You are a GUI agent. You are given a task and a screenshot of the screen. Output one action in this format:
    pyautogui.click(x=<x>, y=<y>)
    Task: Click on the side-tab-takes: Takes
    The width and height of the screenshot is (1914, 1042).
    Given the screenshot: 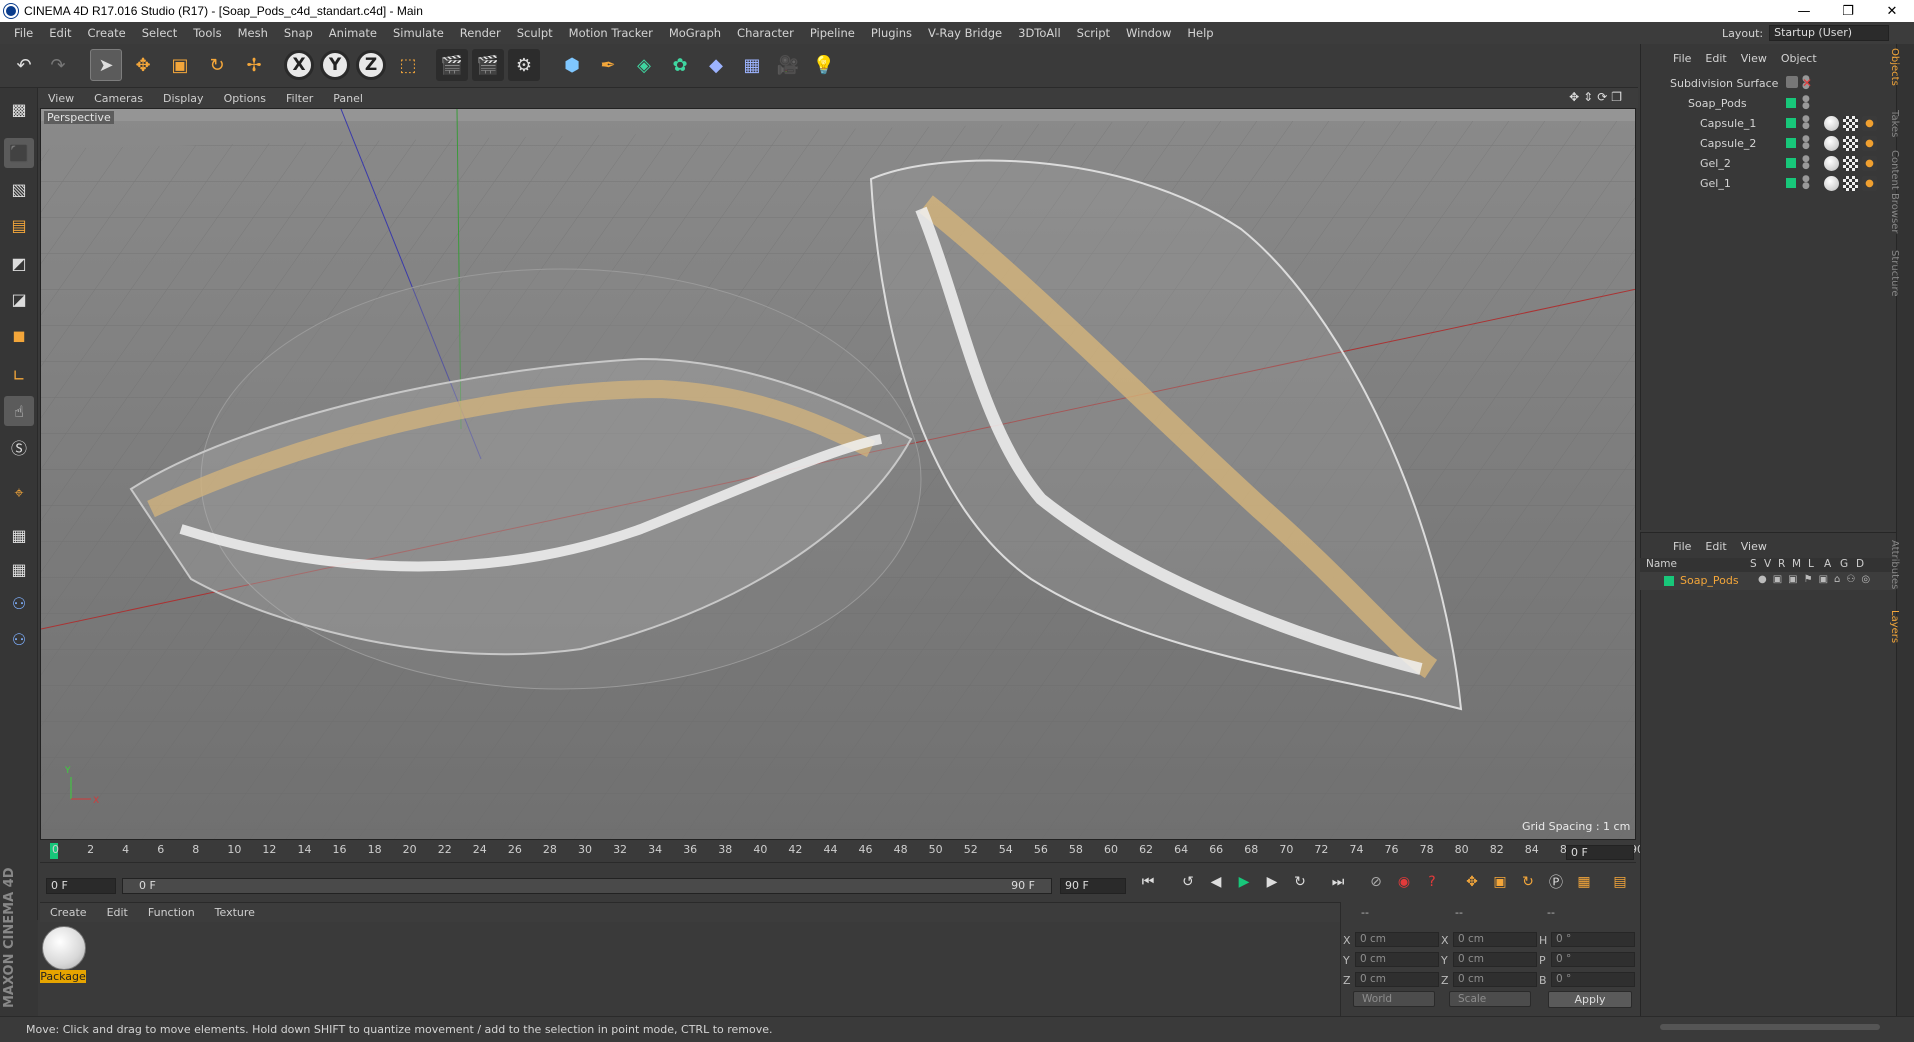 What is the action you would take?
    pyautogui.click(x=1894, y=123)
    